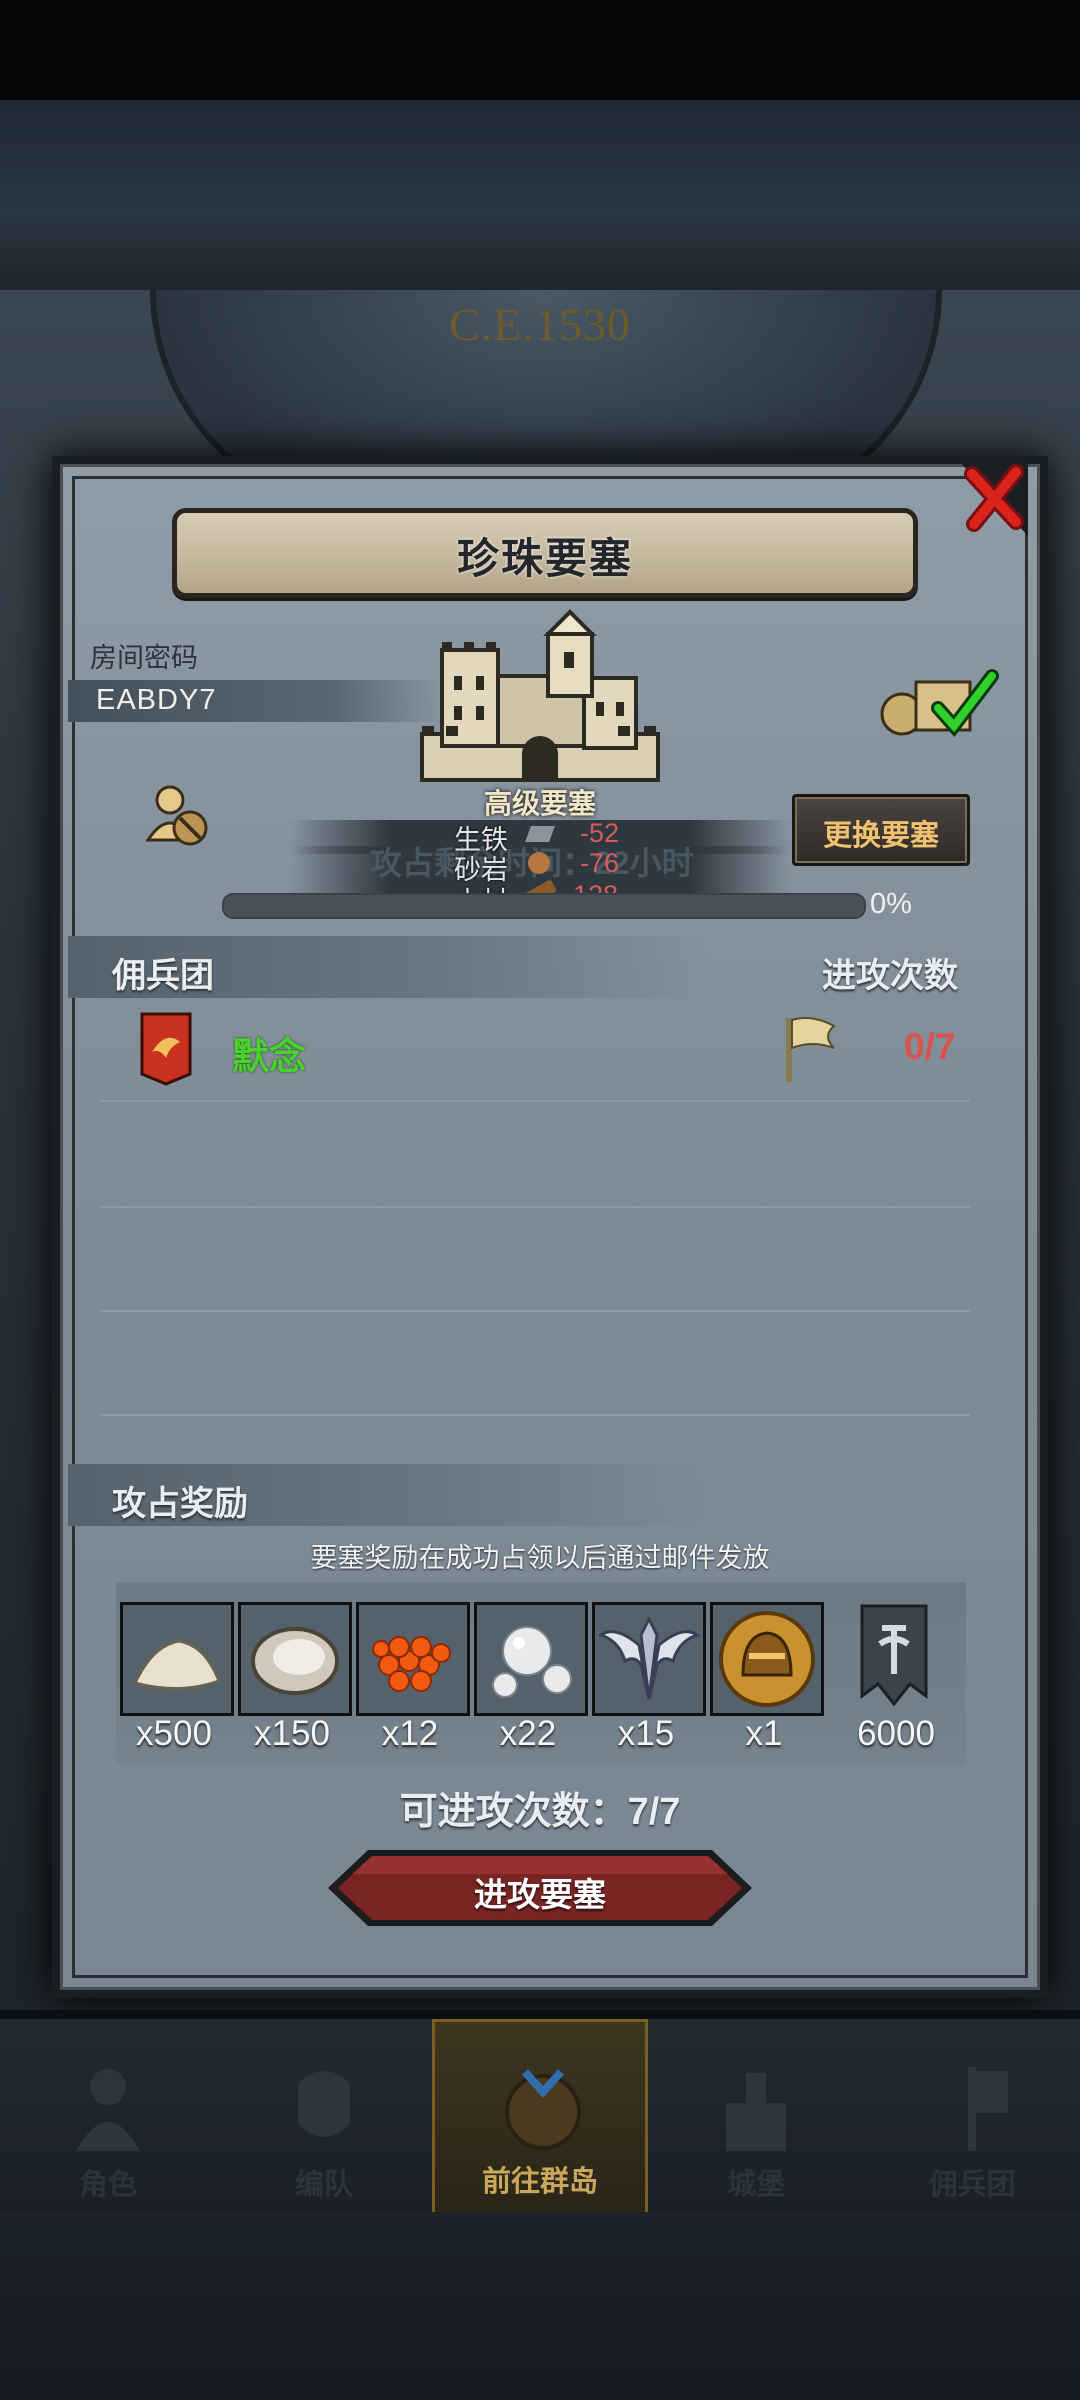 The image size is (1080, 2400). What do you see at coordinates (540, 695) in the screenshot?
I see `fortress-icon` at bounding box center [540, 695].